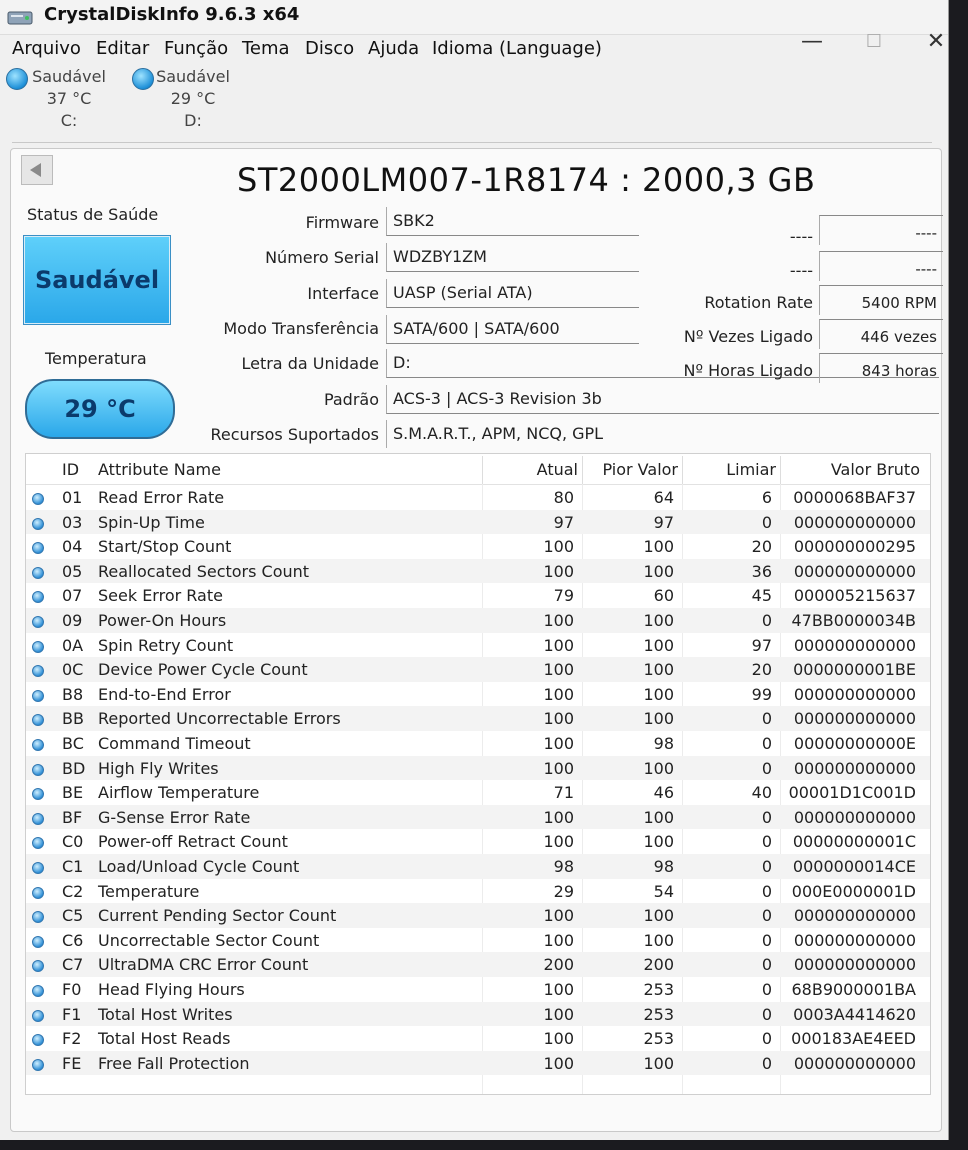 Image resolution: width=968 pixels, height=1150 pixels. I want to click on app-disk-icon, so click(20, 18).